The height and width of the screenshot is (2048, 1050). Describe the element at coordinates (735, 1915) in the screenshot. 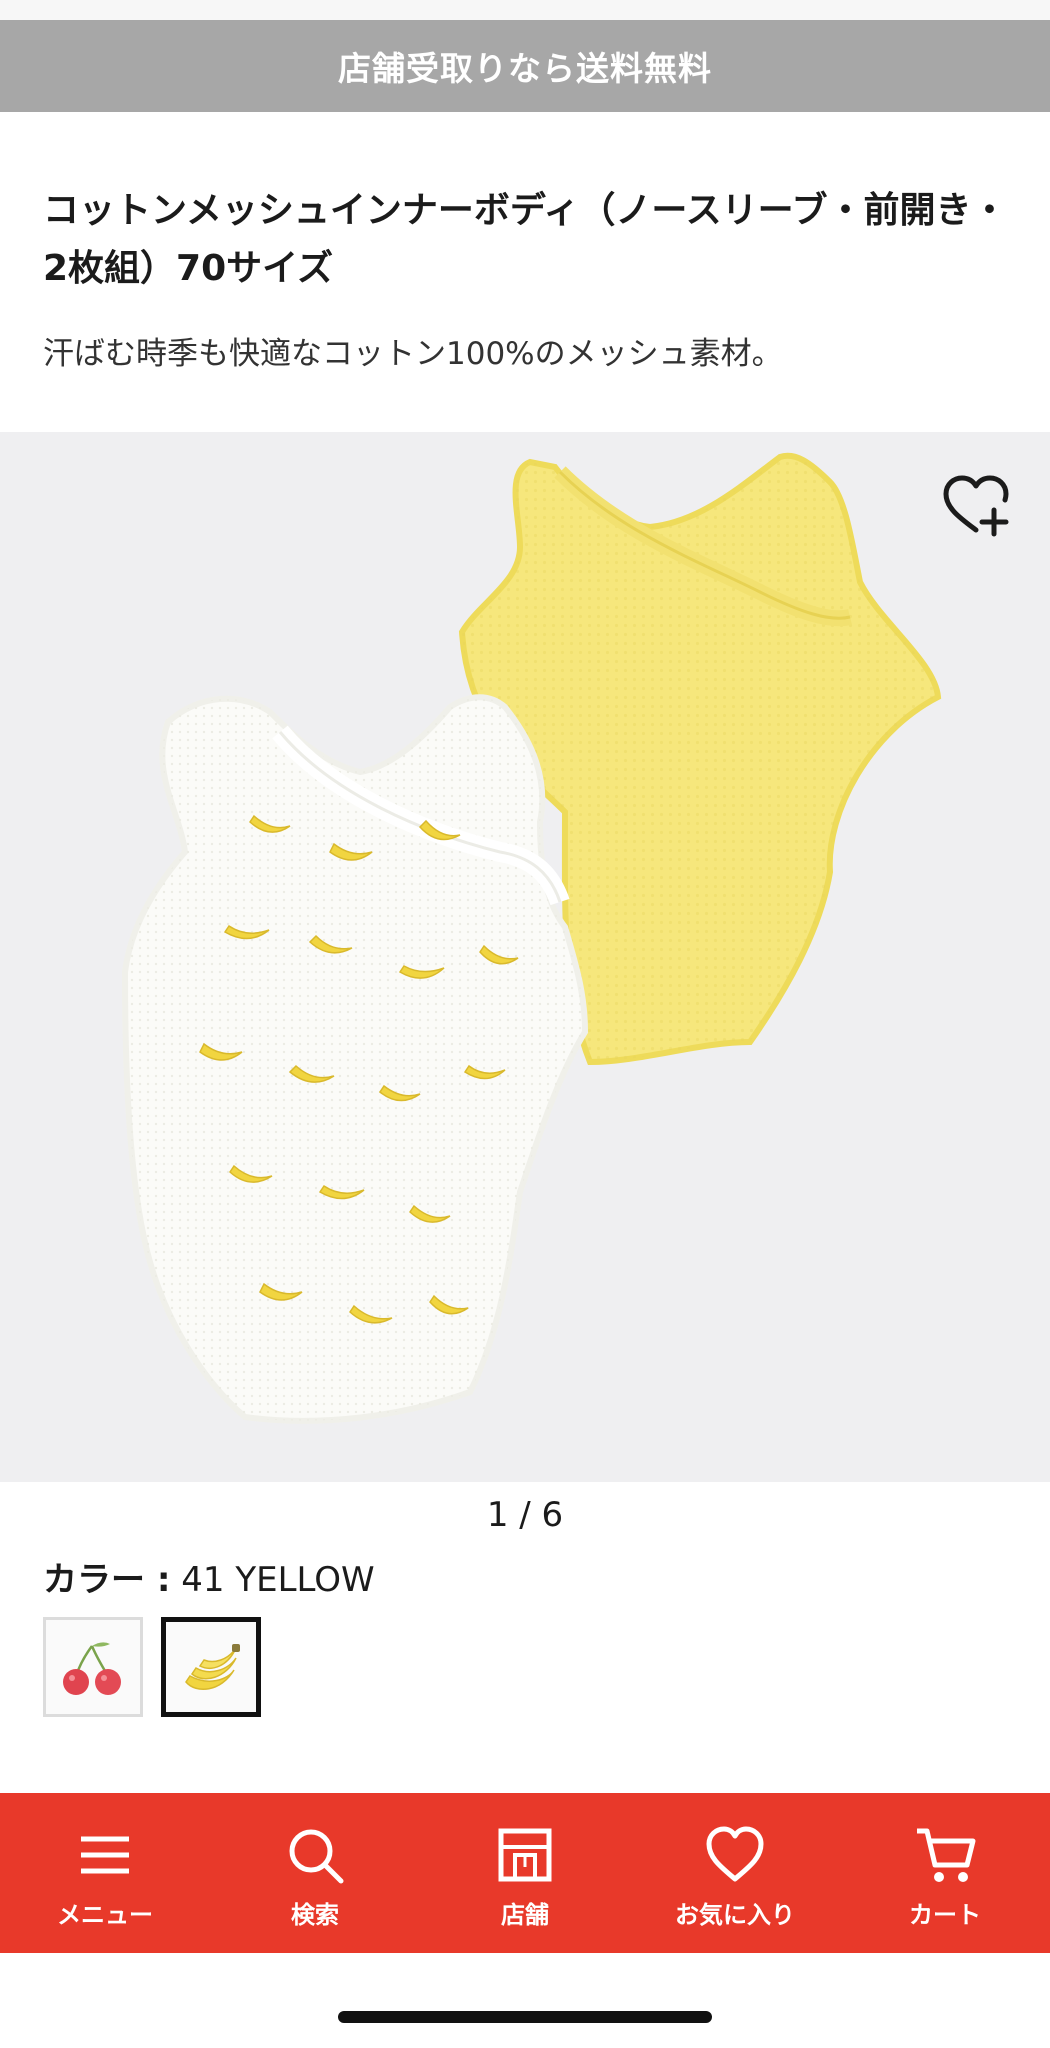

I see `tab-favorites-label: お気に入り` at that location.